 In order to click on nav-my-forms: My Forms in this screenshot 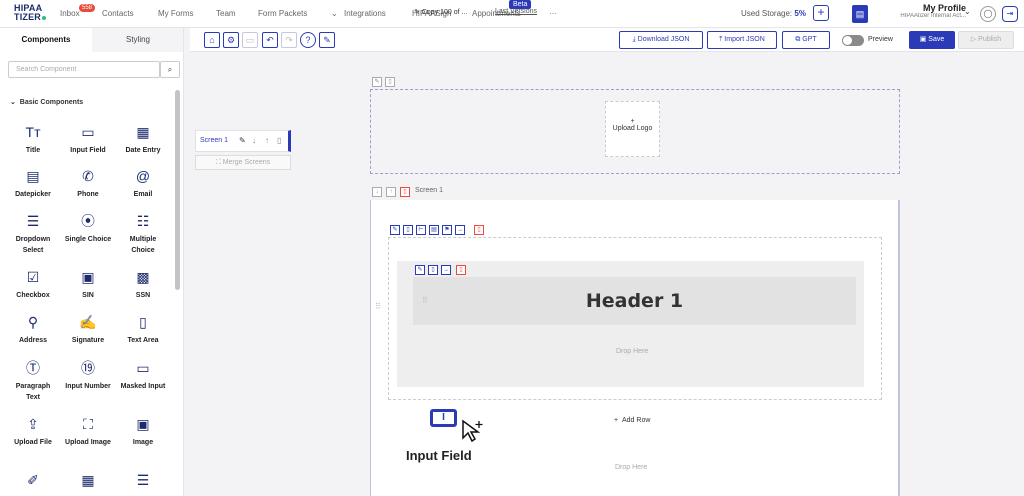, I will do `click(176, 13)`.